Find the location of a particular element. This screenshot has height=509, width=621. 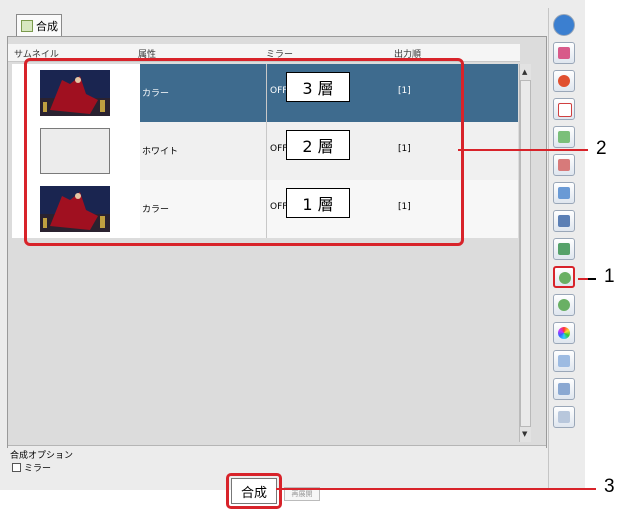

white-layer-icon is located at coordinates (564, 109).